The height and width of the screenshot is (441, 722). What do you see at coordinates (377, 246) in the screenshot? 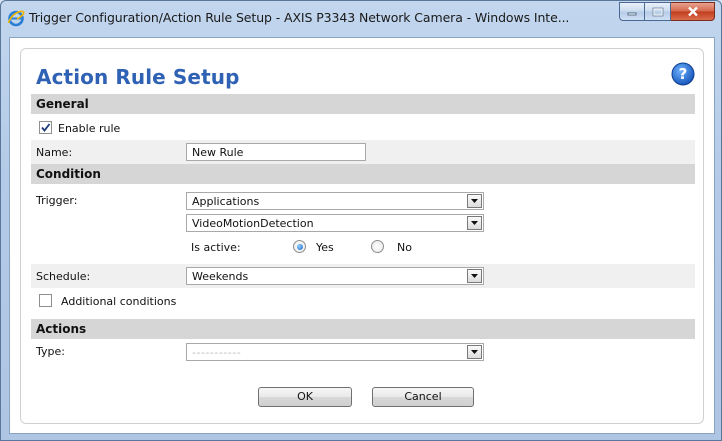
I see `is-active-no-radio` at bounding box center [377, 246].